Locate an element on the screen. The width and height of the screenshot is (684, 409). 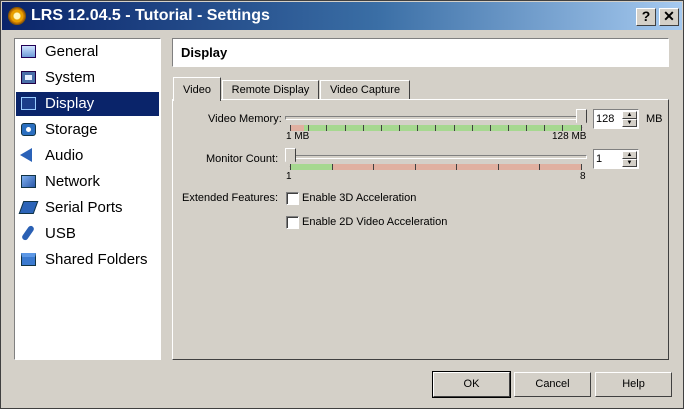
tab-remote-display: Remote Display is located at coordinates (270, 90).